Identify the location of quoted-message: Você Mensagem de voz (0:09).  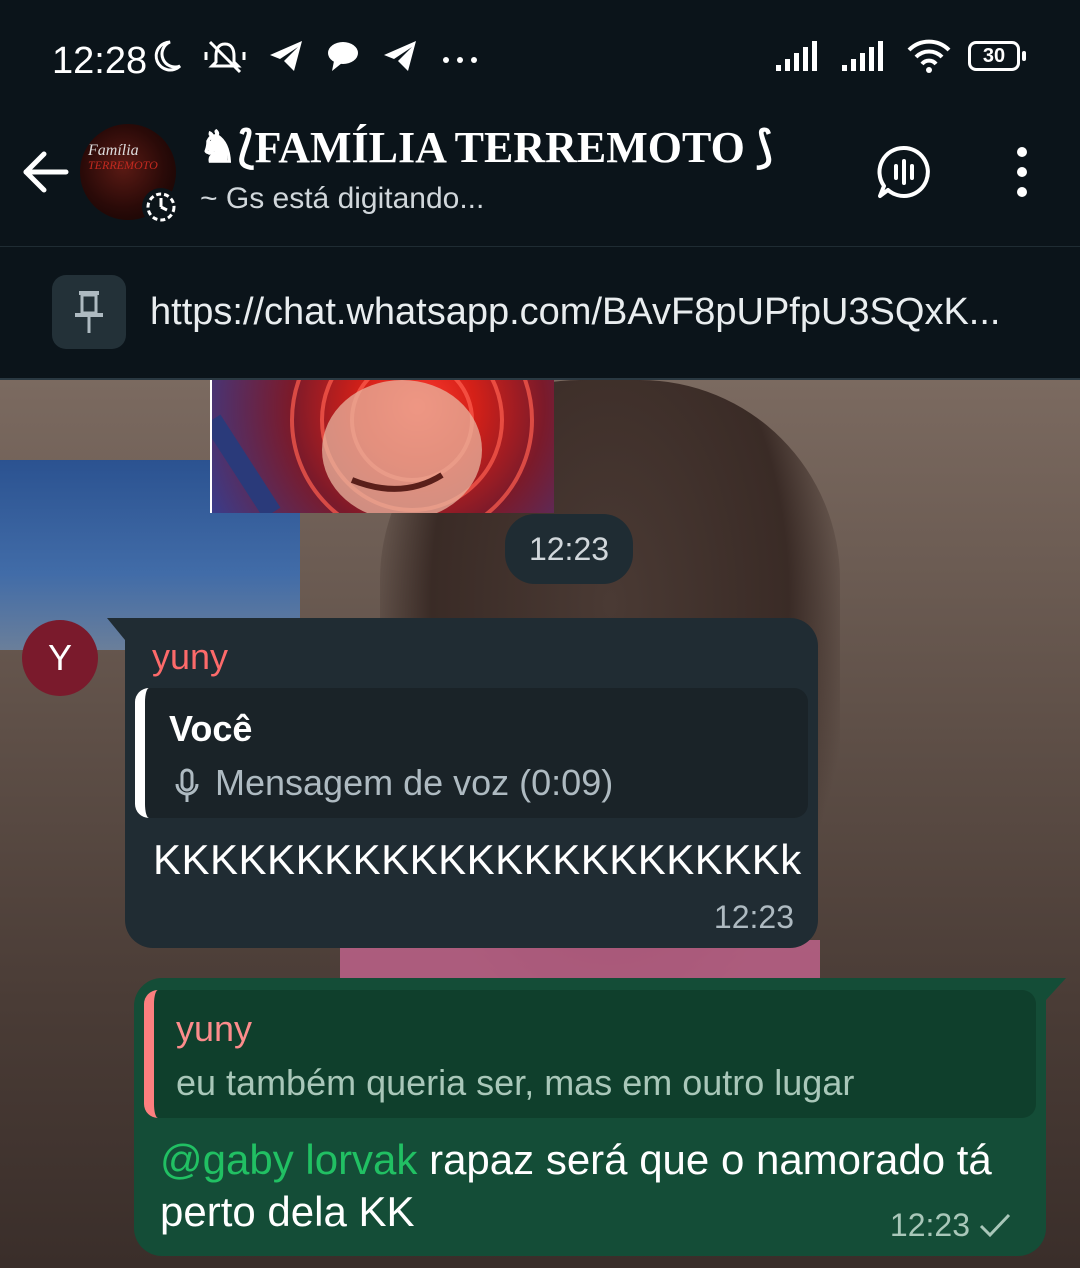
(471, 753).